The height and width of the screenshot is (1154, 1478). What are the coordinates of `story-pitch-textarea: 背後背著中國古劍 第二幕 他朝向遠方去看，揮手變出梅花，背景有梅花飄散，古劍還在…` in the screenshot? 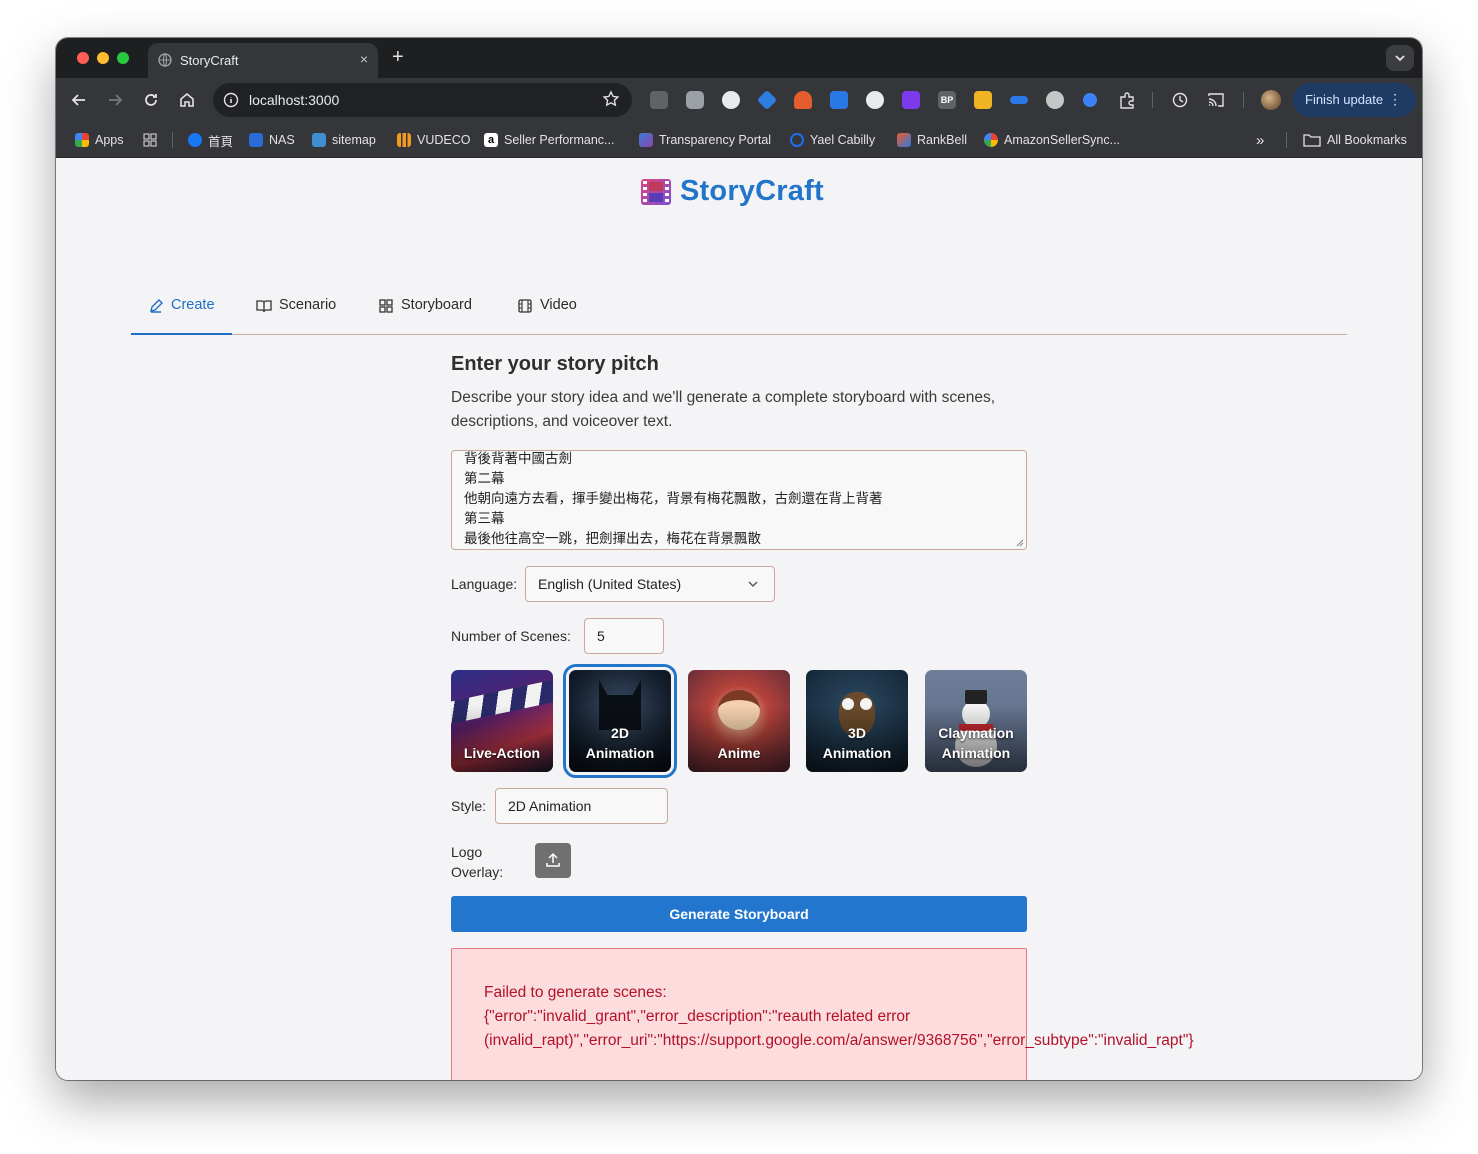 It's located at (739, 500).